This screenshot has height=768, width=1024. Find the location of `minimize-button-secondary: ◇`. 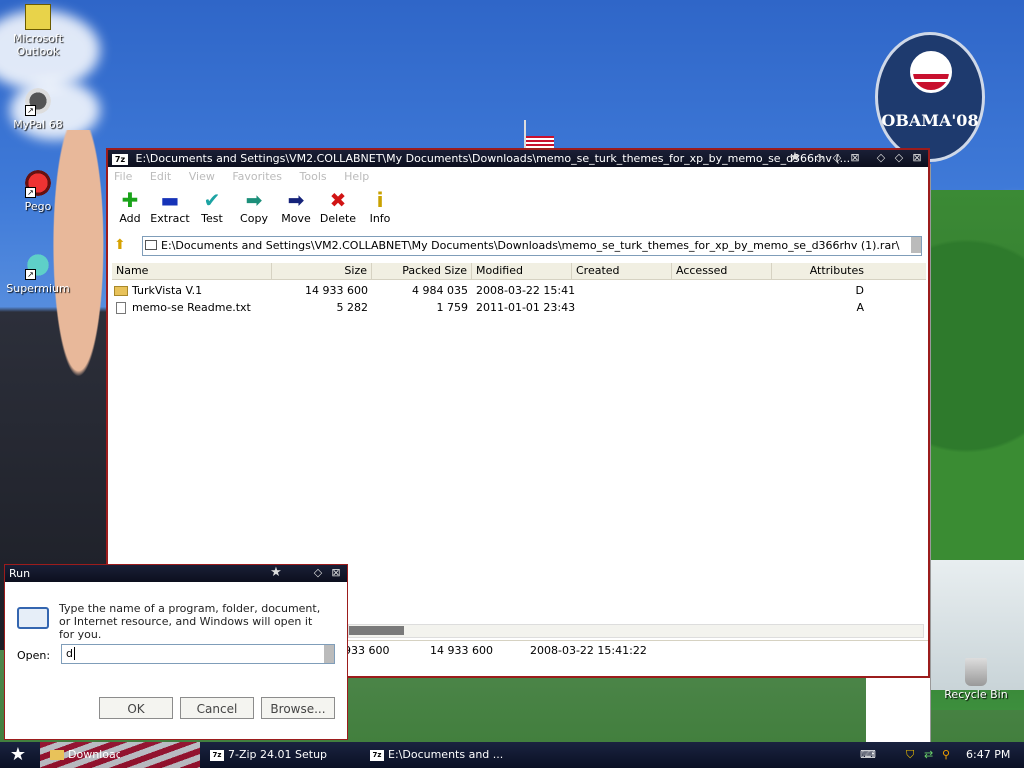

minimize-button-secondary: ◇ is located at coordinates (881, 158).